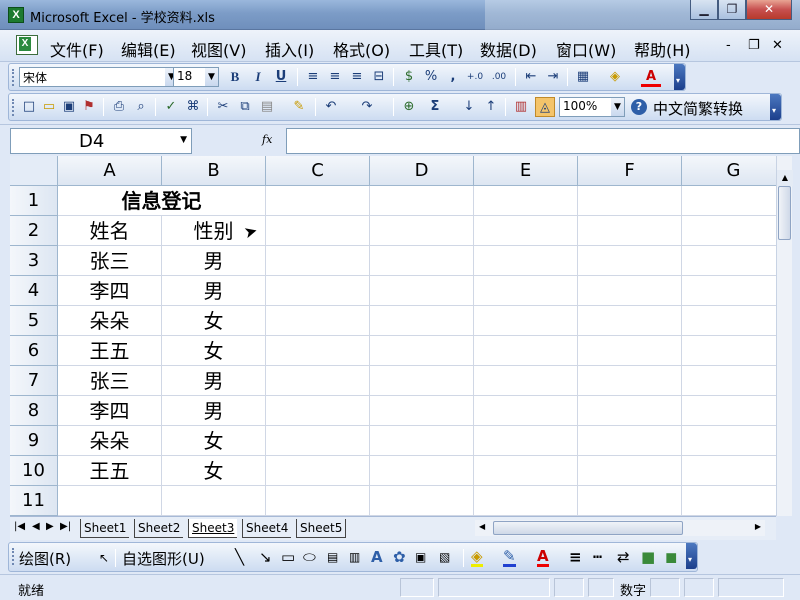 The width and height of the screenshot is (800, 600). What do you see at coordinates (630, 261) in the screenshot?
I see `cell-f3` at bounding box center [630, 261].